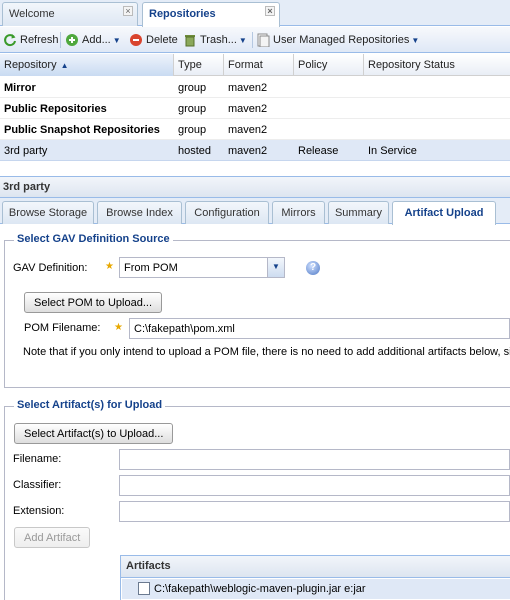  Describe the element at coordinates (30, 65) in the screenshot. I see `column-label: Repository` at that location.